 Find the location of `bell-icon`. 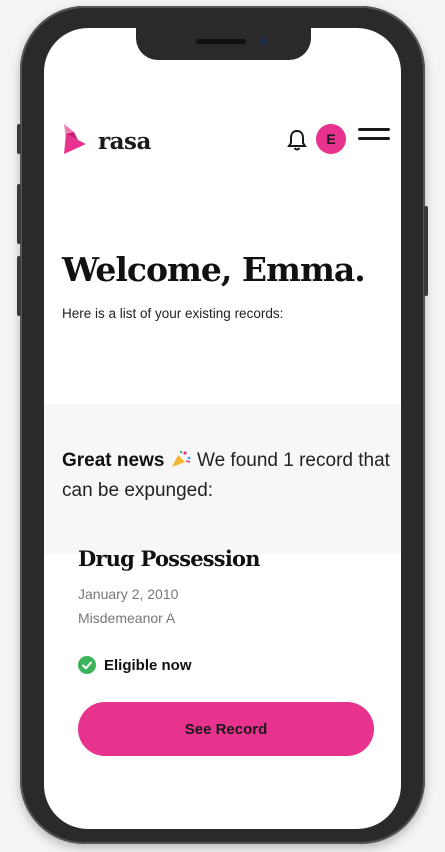

bell-icon is located at coordinates (297, 140).